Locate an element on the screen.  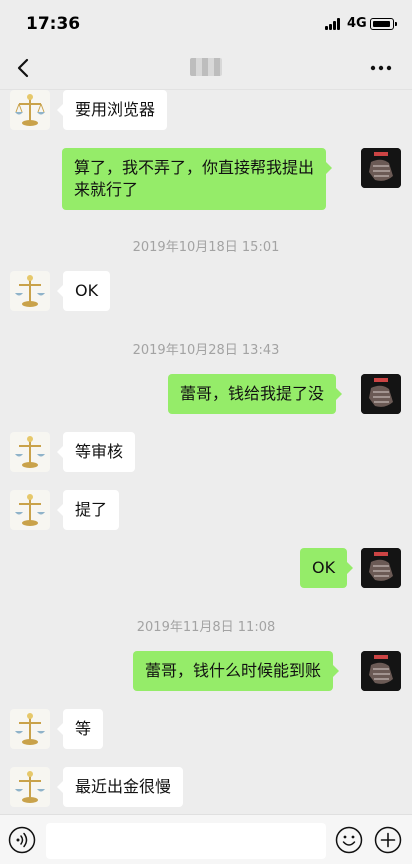
message-input is located at coordinates (186, 841).